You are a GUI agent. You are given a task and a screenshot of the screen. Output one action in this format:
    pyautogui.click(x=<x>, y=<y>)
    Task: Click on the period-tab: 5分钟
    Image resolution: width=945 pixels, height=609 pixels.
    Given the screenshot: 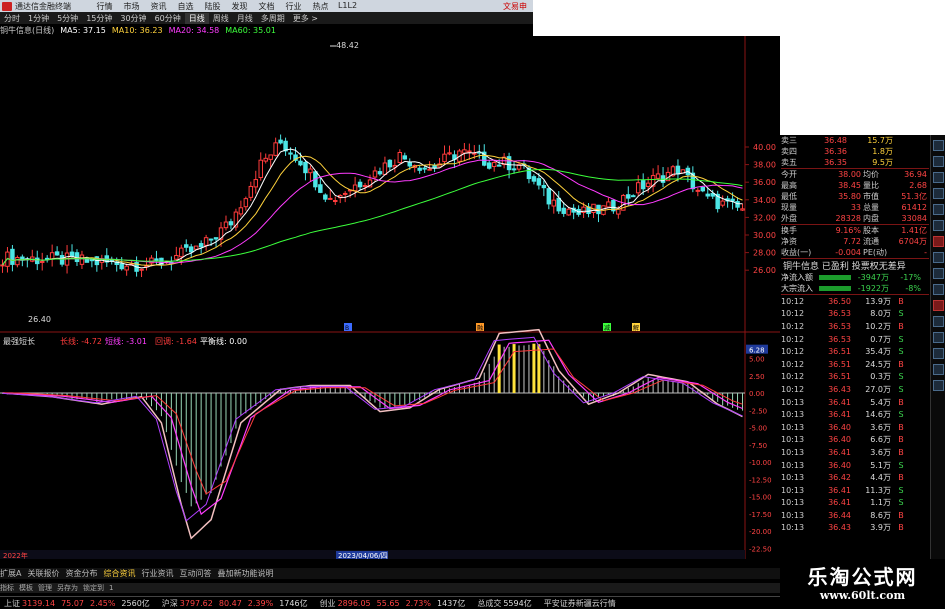 What is the action you would take?
    pyautogui.click(x=67, y=18)
    